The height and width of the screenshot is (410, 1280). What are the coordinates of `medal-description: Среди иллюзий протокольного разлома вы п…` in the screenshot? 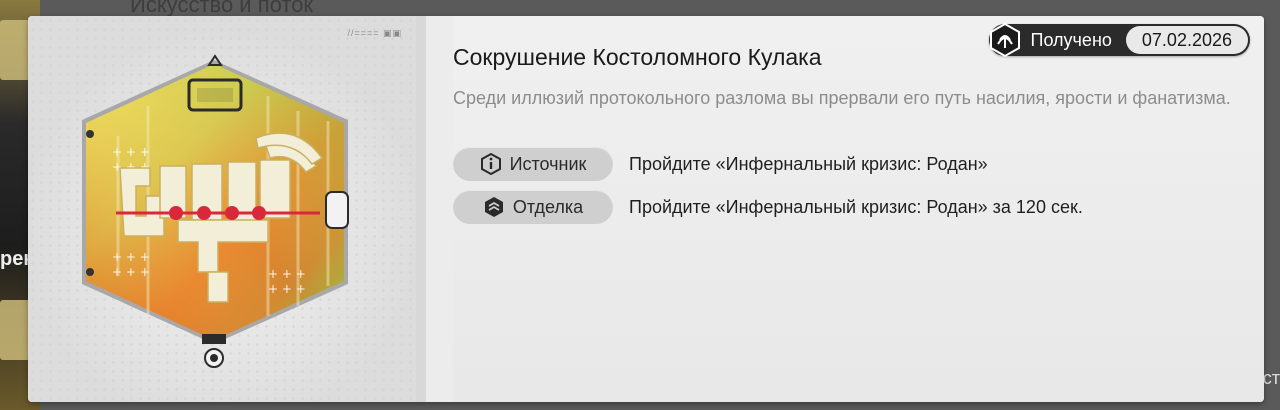 It's located at (842, 98).